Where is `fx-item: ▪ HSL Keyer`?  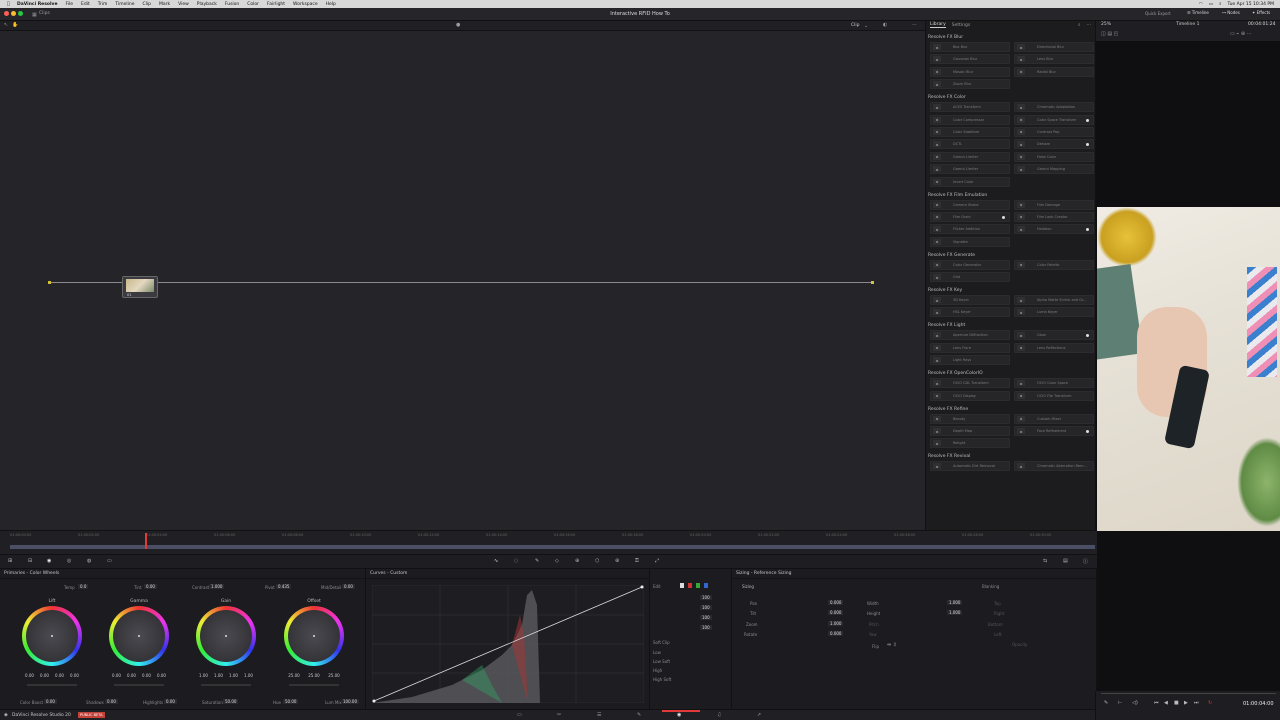 fx-item: ▪ HSL Keyer is located at coordinates (970, 312).